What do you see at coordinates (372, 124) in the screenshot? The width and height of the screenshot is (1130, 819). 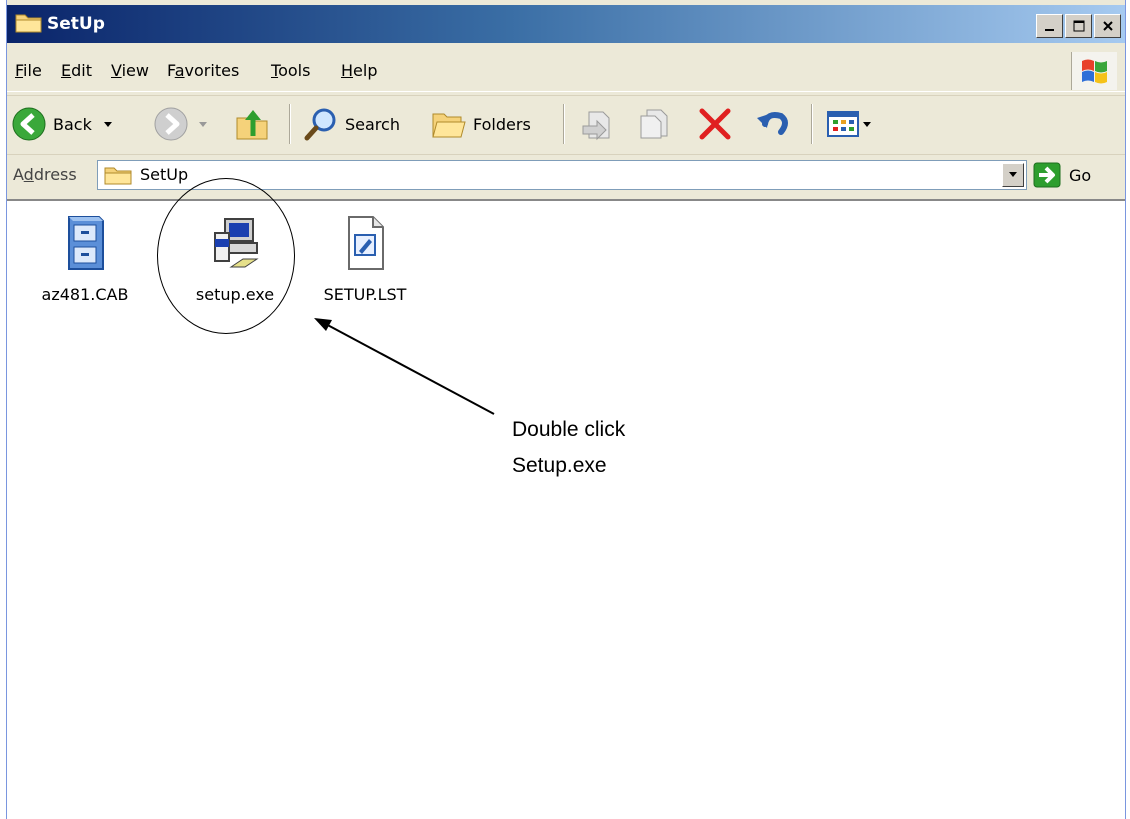 I see `search-label: Search` at bounding box center [372, 124].